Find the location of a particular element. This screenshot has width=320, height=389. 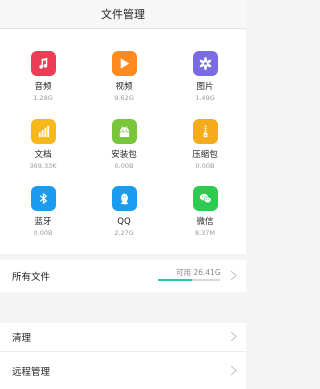

category-size: 2.27G is located at coordinates (124, 233).